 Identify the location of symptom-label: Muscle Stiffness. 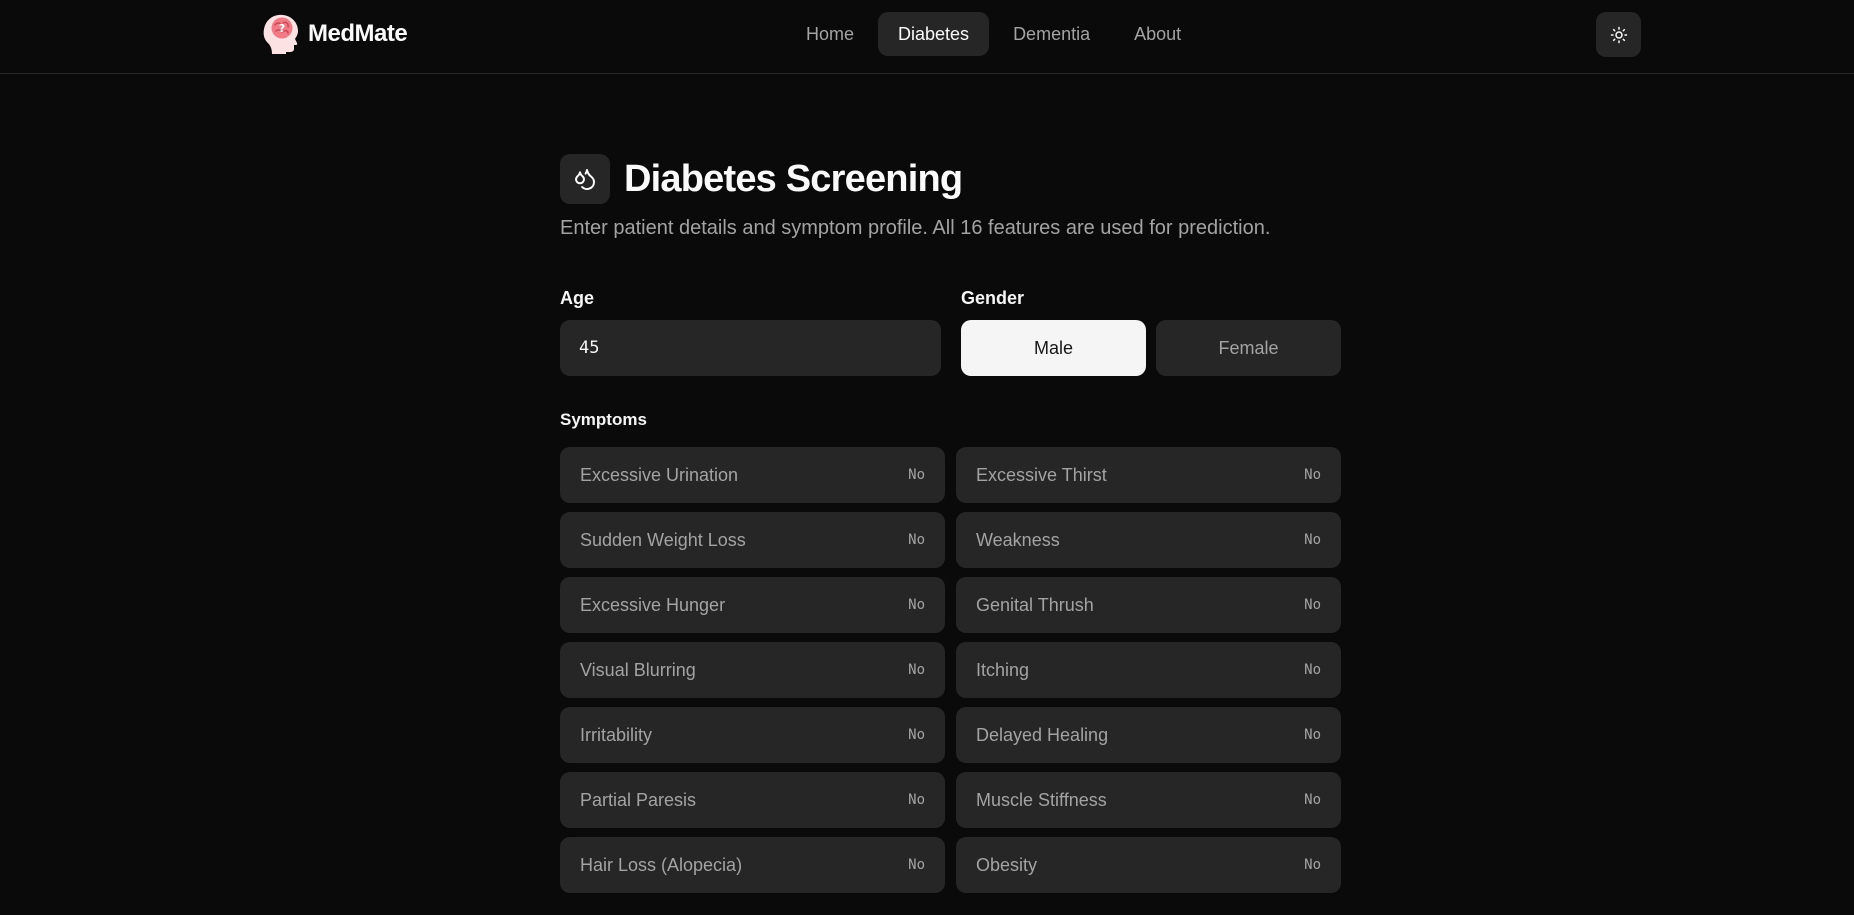
(1041, 799).